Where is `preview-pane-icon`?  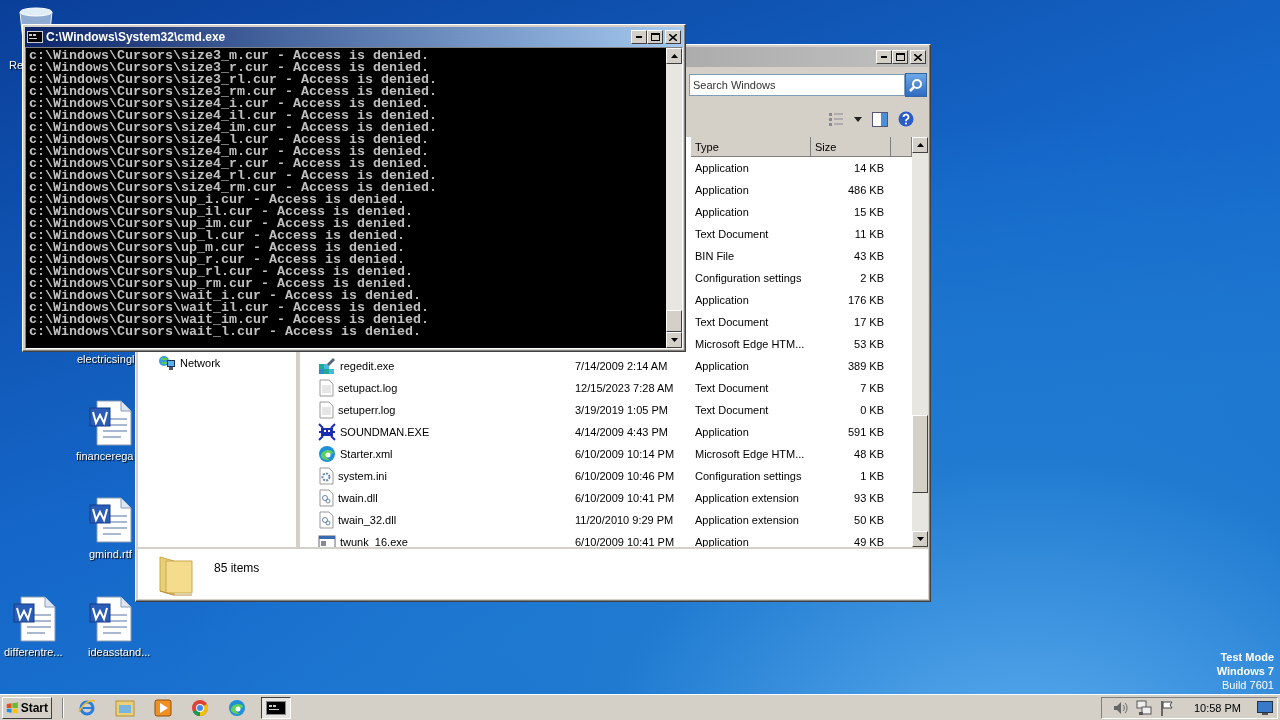 preview-pane-icon is located at coordinates (880, 119).